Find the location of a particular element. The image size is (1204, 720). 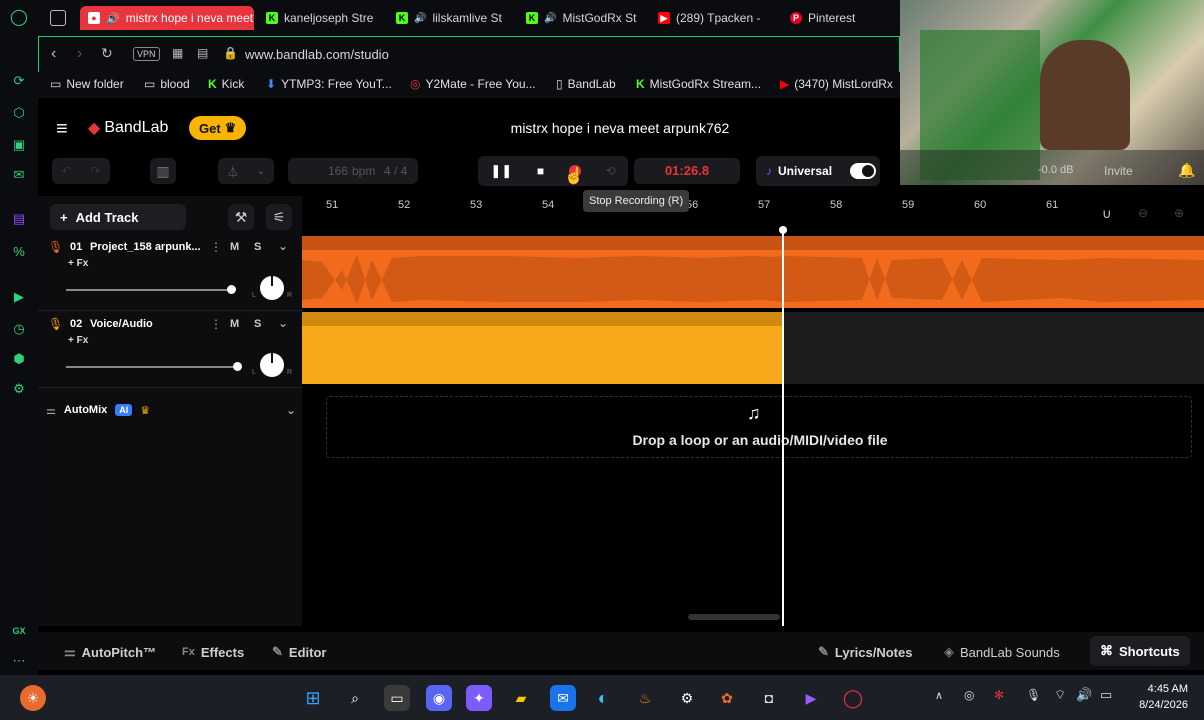

undo-icon: ↶ is located at coordinates (66, 171).